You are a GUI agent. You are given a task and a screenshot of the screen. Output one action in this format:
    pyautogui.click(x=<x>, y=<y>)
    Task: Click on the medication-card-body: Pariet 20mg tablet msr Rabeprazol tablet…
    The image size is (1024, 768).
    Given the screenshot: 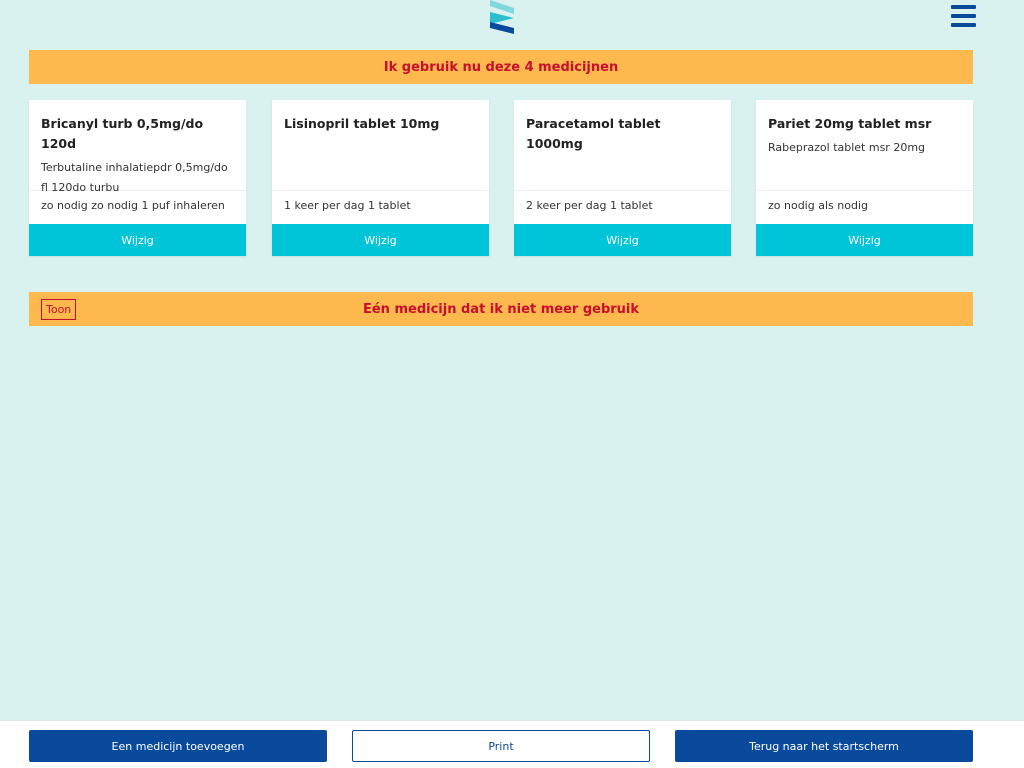 What is the action you would take?
    pyautogui.click(x=864, y=145)
    